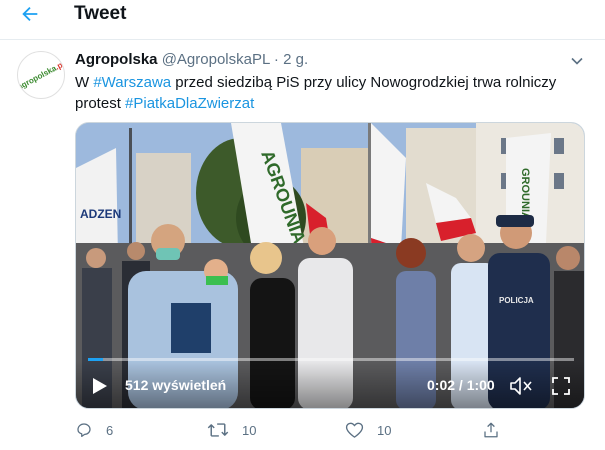  I want to click on protest-sign: ADZEN, so click(100, 214).